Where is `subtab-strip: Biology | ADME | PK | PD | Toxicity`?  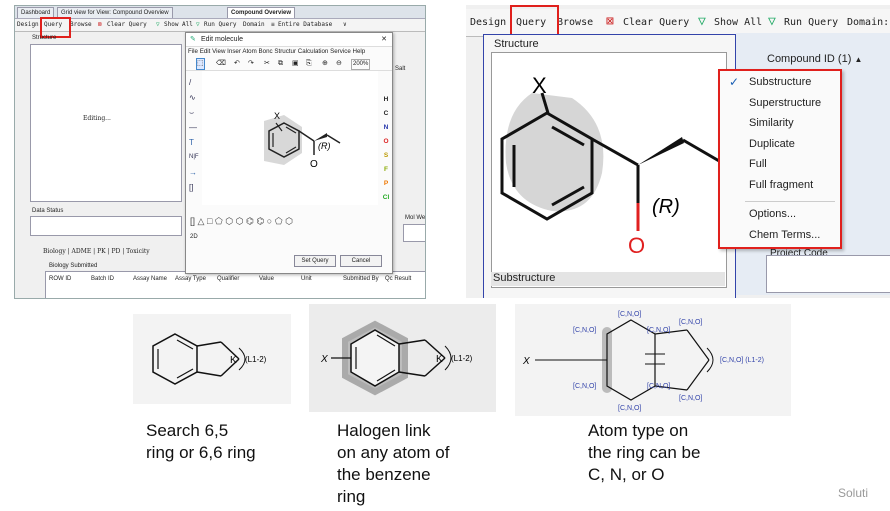 subtab-strip: Biology | ADME | PK | PD | Toxicity is located at coordinates (96, 251).